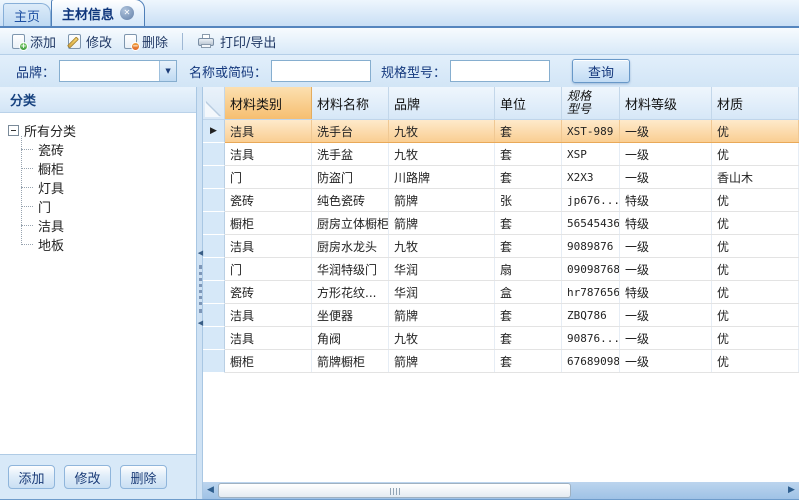 The width and height of the screenshot is (799, 500). What do you see at coordinates (34, 41) in the screenshot?
I see `add-button: + 添加` at bounding box center [34, 41].